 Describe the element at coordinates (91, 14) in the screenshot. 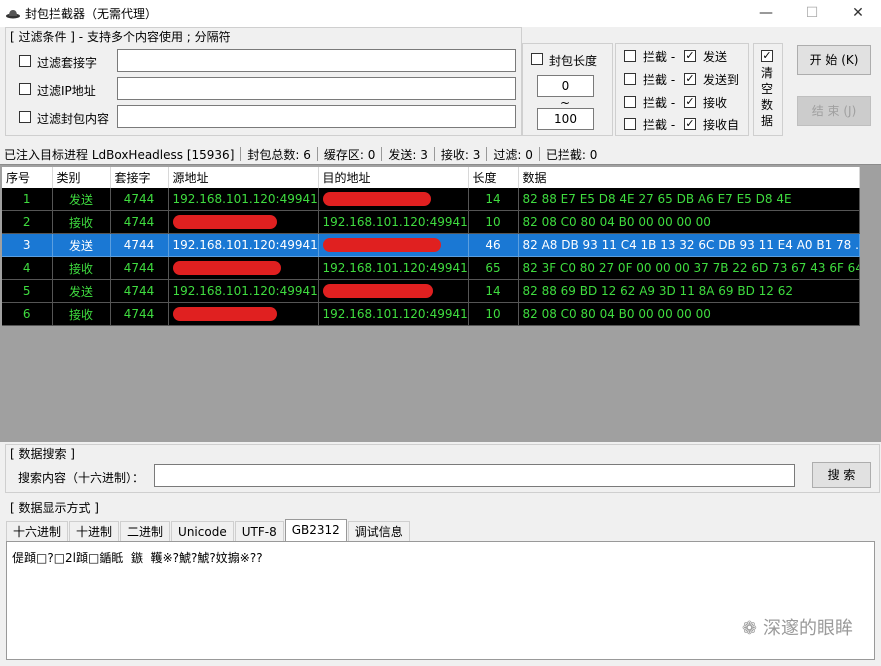

I see `window-title: 封包拦截器（无需代理）` at that location.